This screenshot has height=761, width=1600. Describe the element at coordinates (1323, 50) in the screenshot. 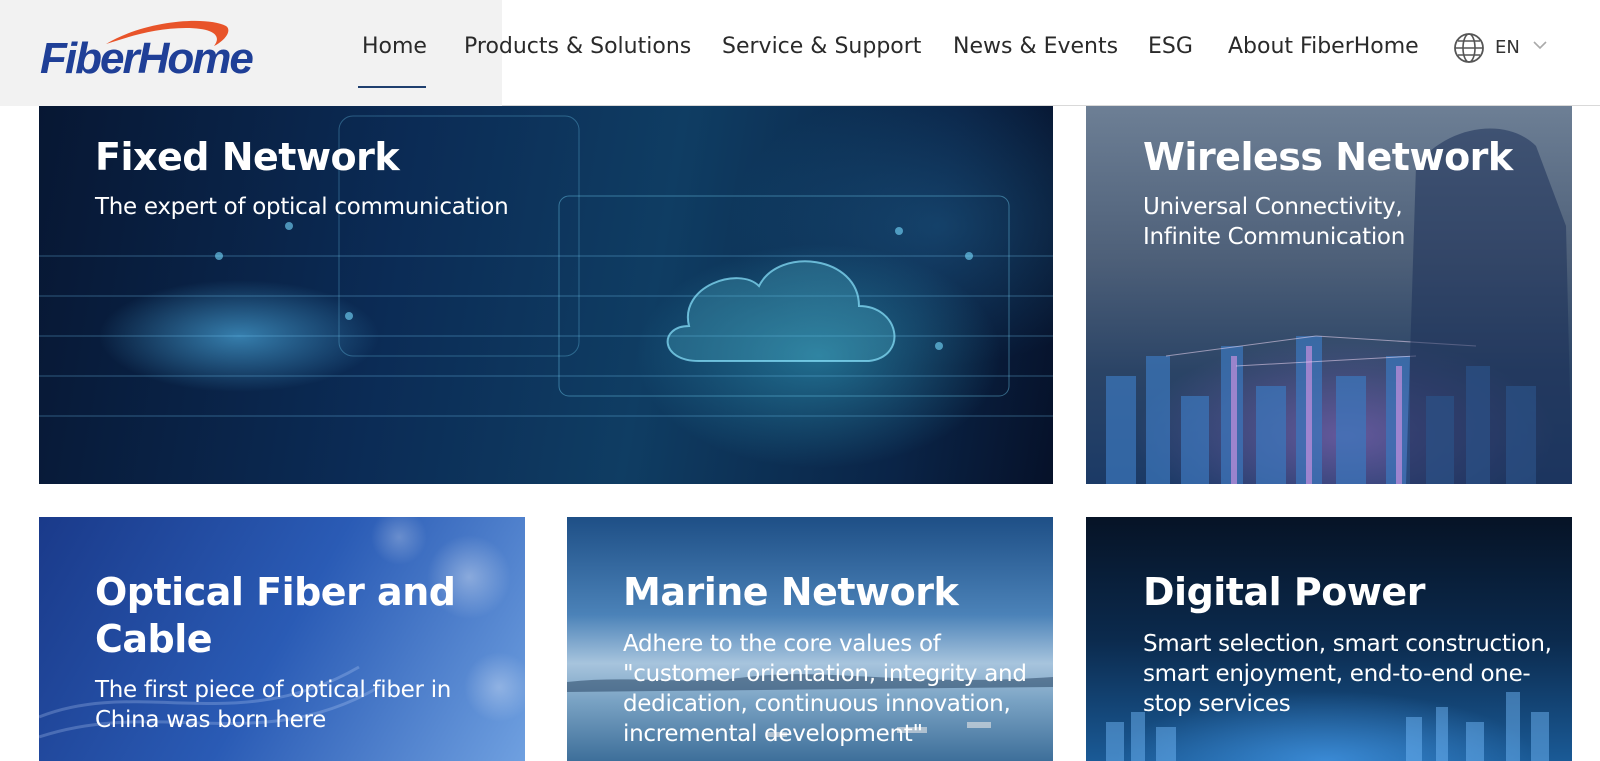

I see `nav-about-fiberhome: About FiberHome` at that location.